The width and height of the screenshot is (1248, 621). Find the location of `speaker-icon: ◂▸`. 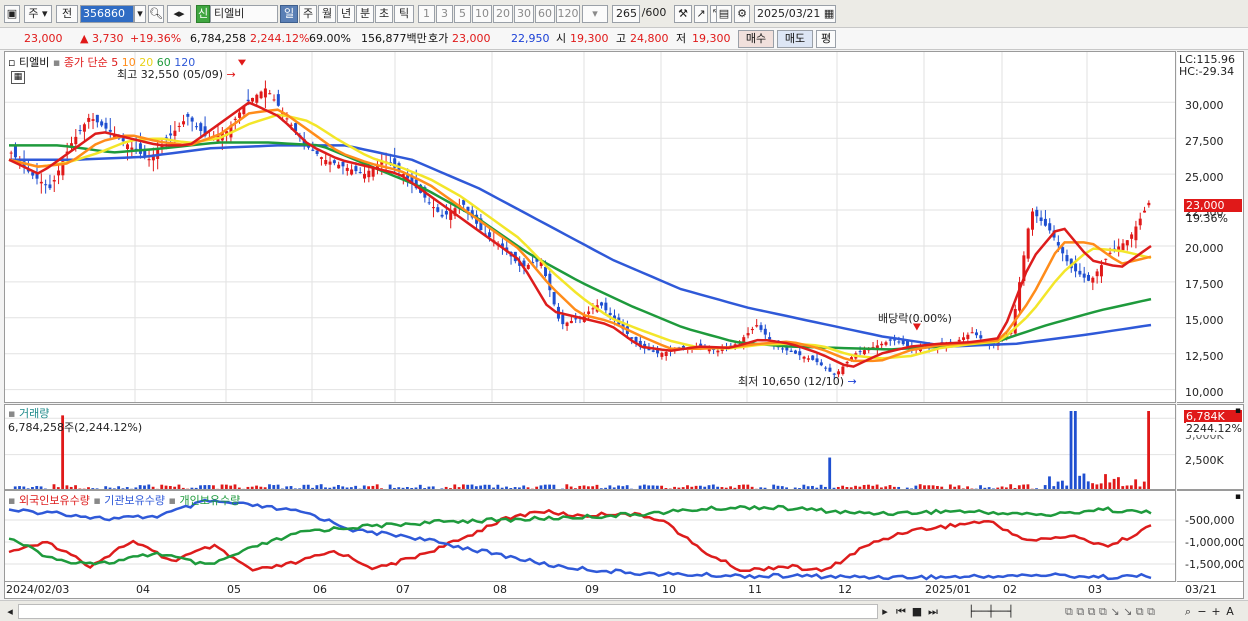

speaker-icon: ◂▸ is located at coordinates (179, 14).